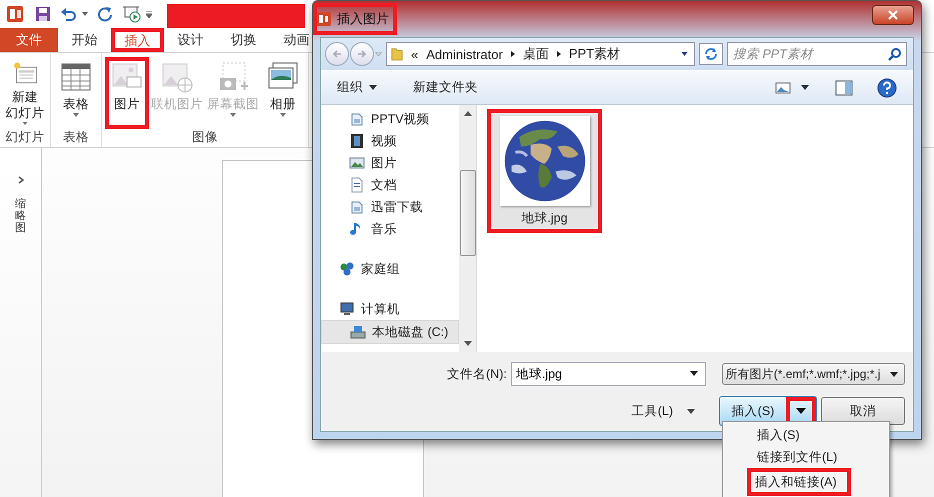 This screenshot has height=497, width=934. What do you see at coordinates (149, 14) in the screenshot?
I see `customize-menu-icon` at bounding box center [149, 14].